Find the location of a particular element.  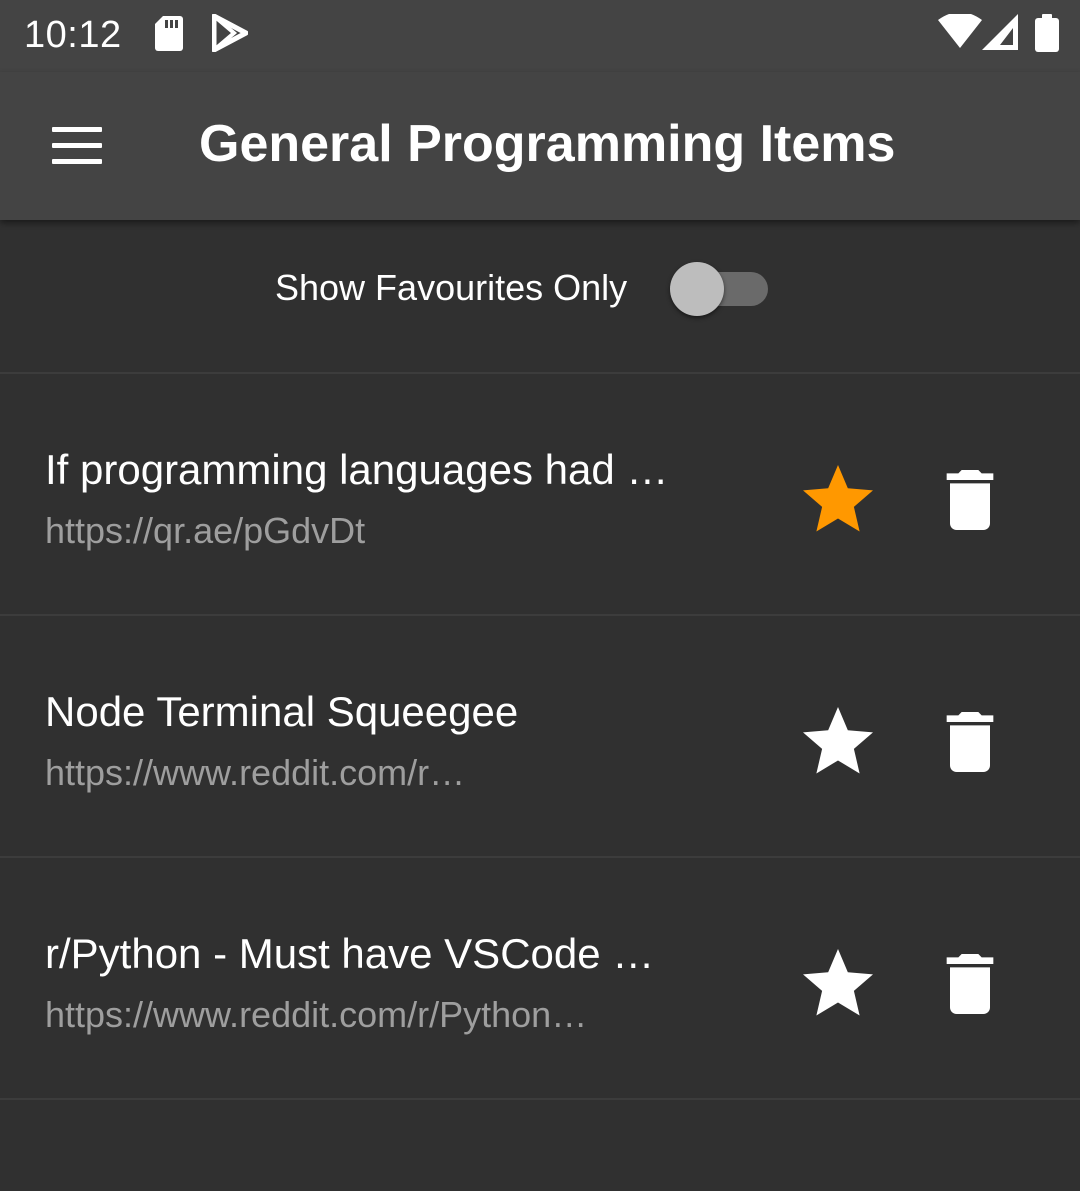

favourites-filter-label: Show Favourites Only is located at coordinates (451, 287).